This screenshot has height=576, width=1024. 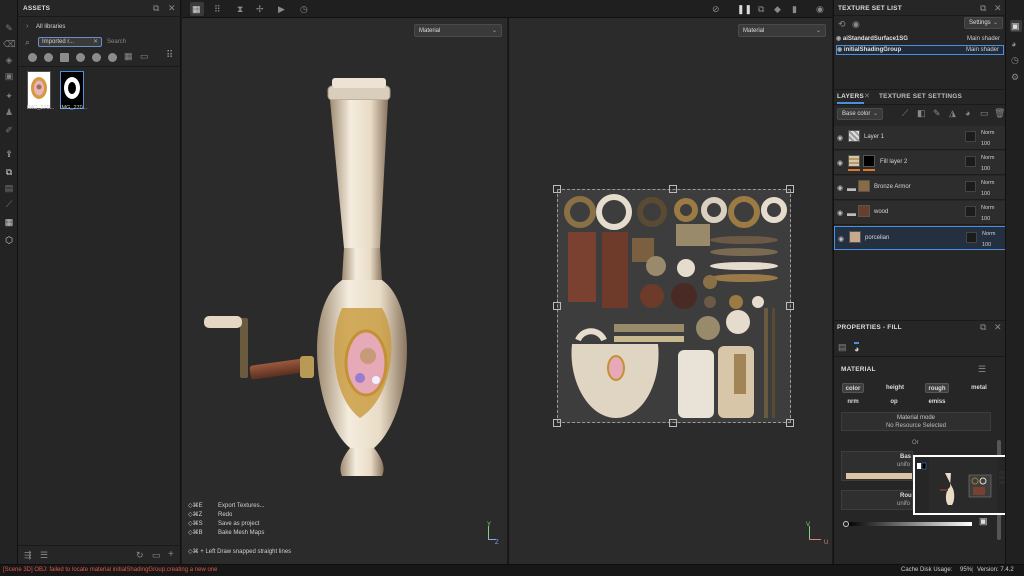 I want to click on channel-nrm-button: nrm, so click(x=853, y=402).